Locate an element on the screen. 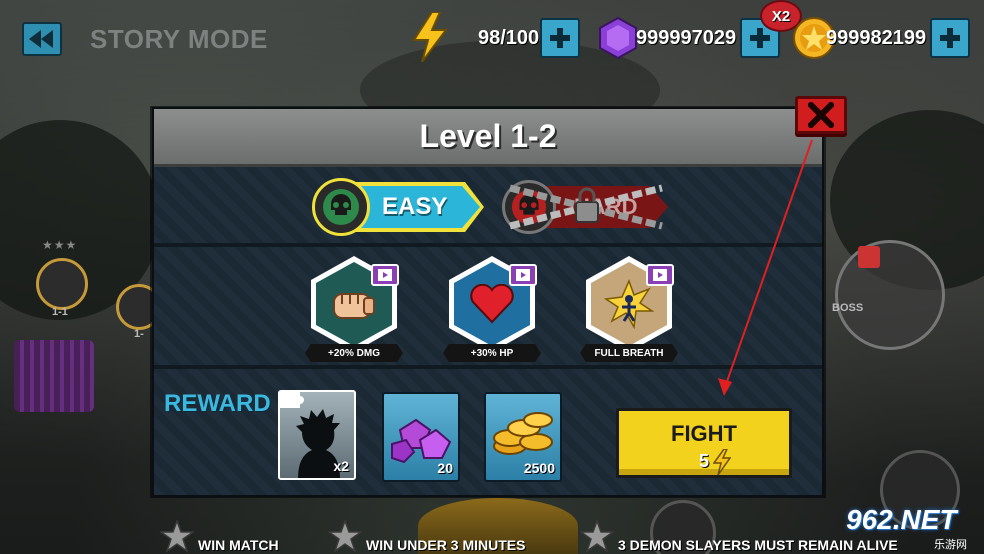  rewind-icon is located at coordinates (41, 39).